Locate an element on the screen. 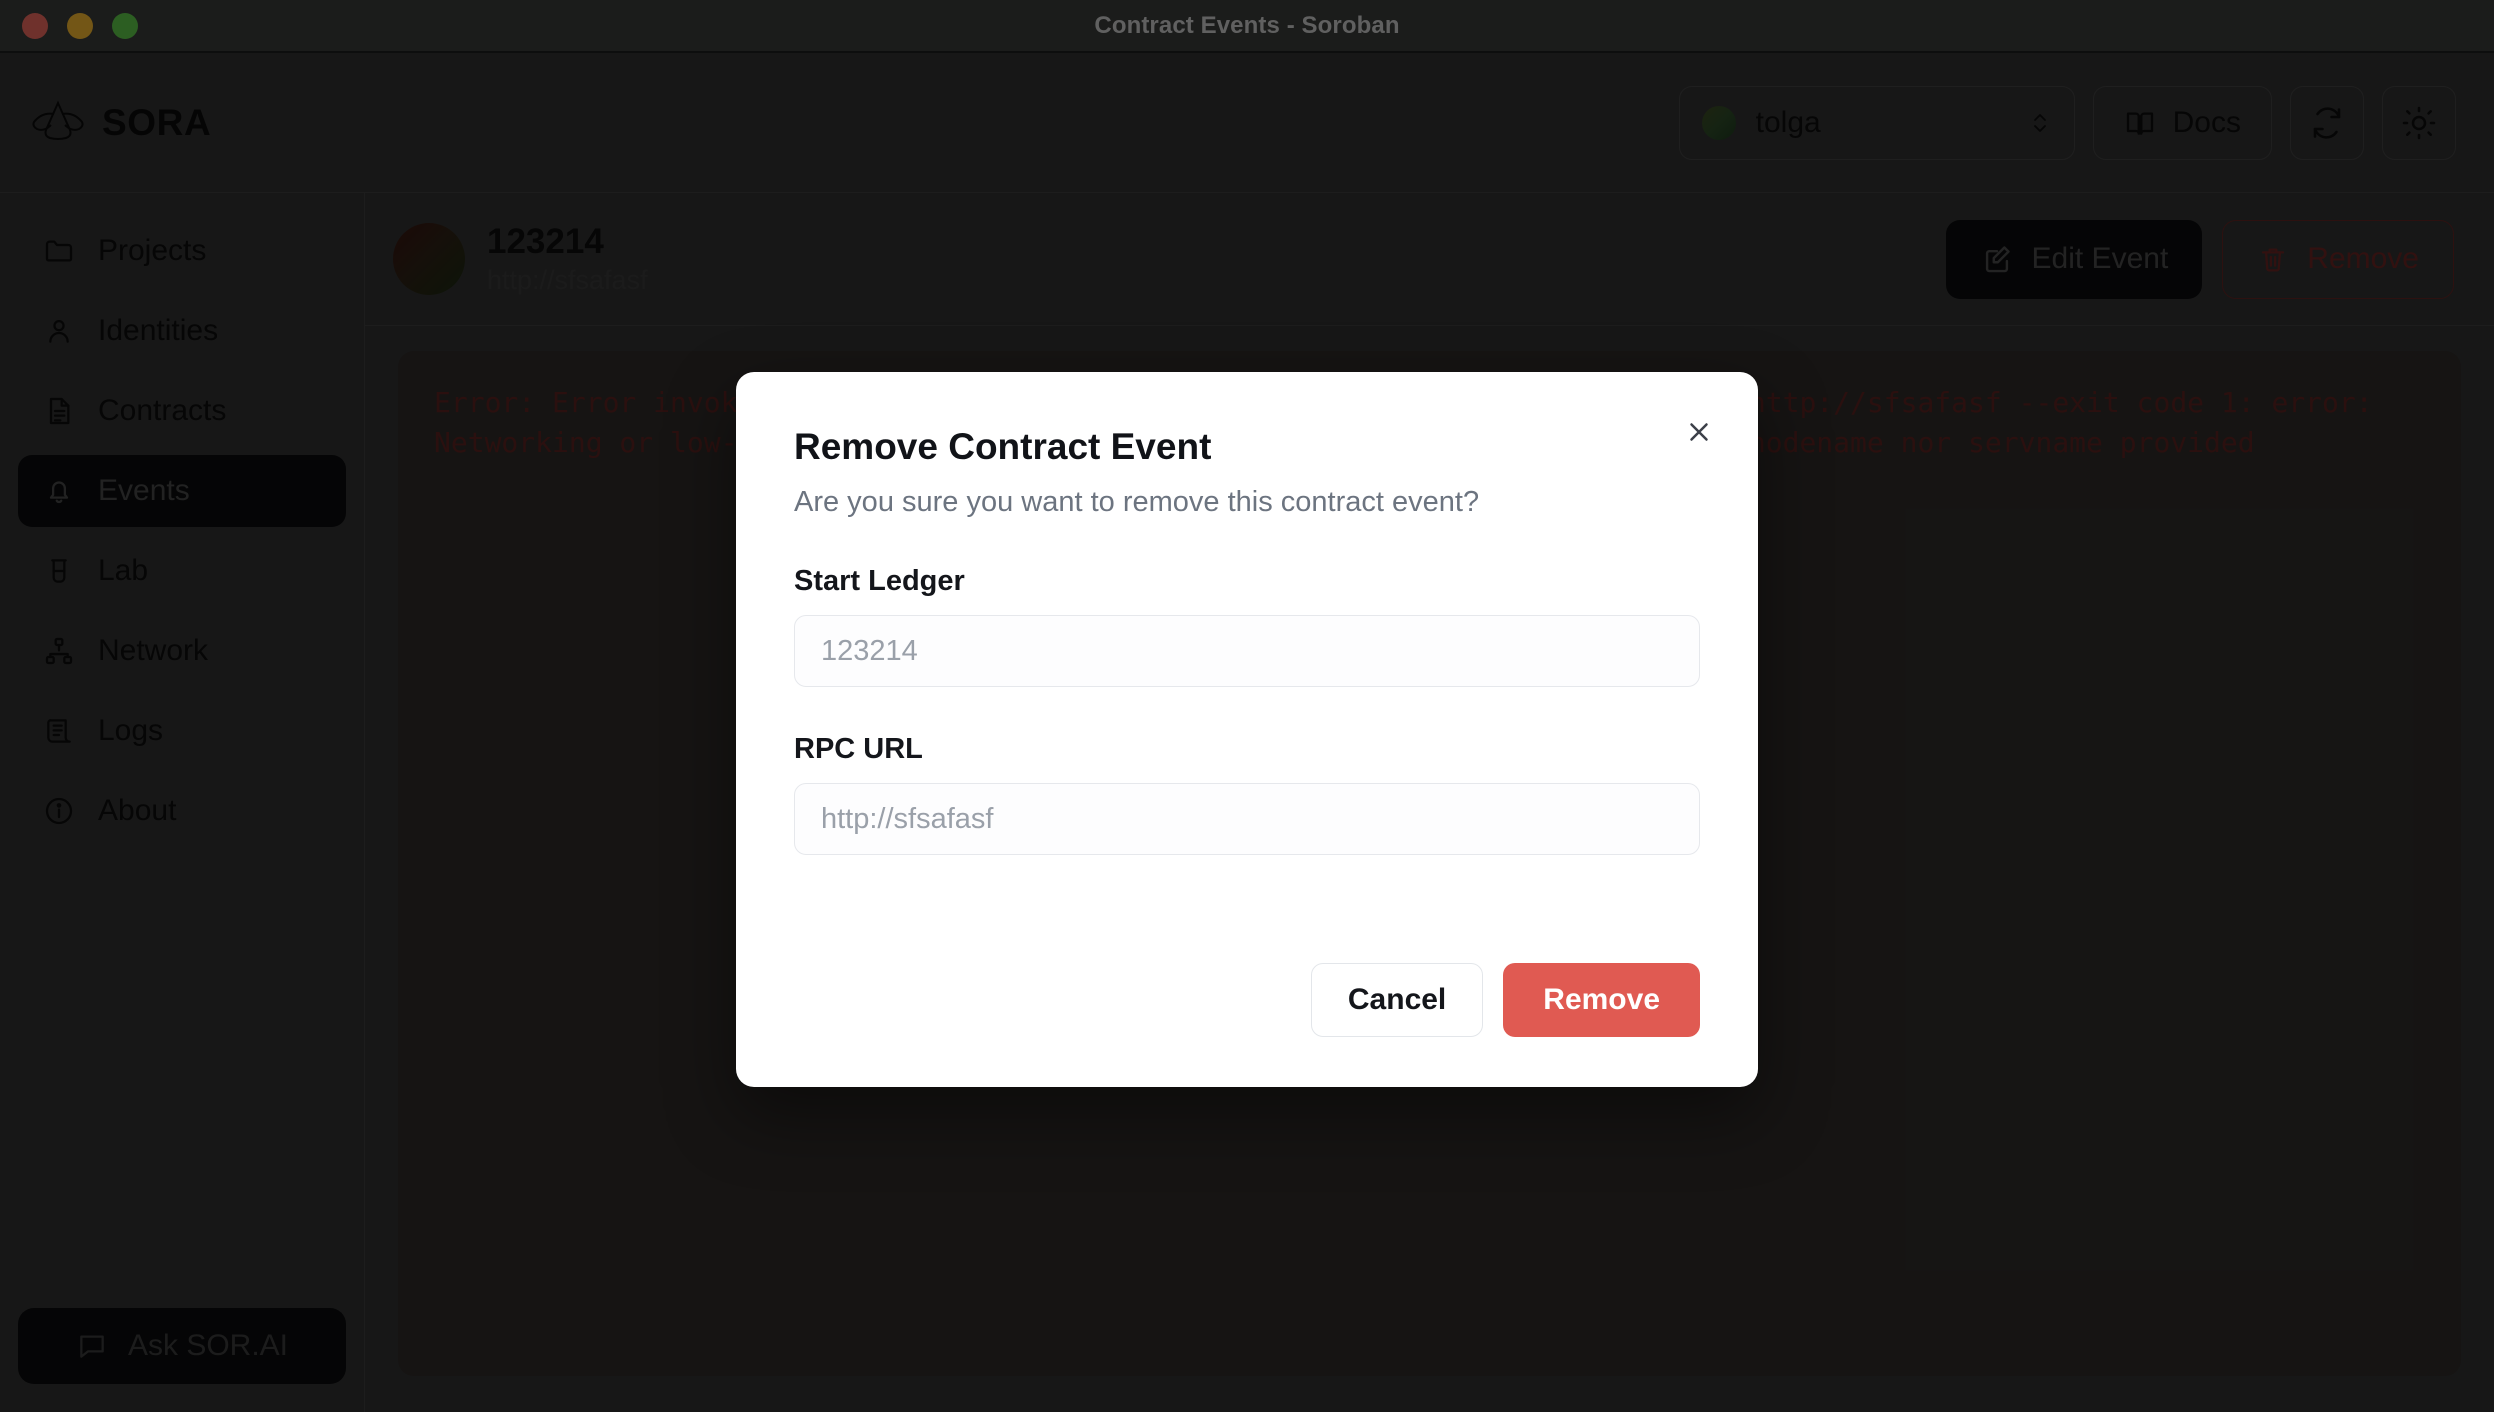 This screenshot has height=1412, width=2494. modal-title: Remove Contract Event is located at coordinates (1003, 446).